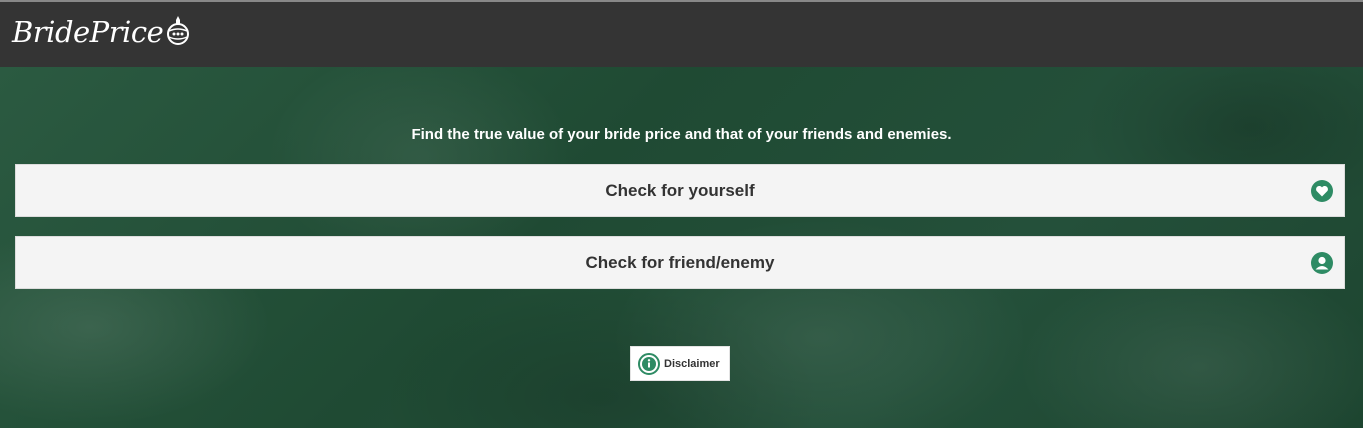 The width and height of the screenshot is (1363, 428). I want to click on disclaimer-button: Disclaimer, so click(680, 363).